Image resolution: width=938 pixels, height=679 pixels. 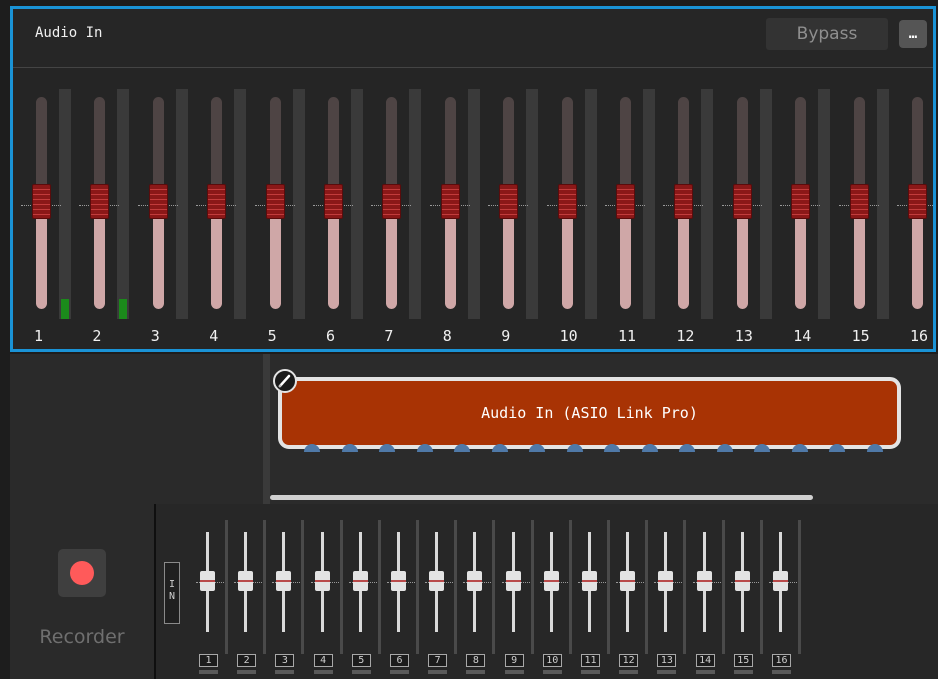 I want to click on recorder-channel: 8, so click(x=482, y=591).